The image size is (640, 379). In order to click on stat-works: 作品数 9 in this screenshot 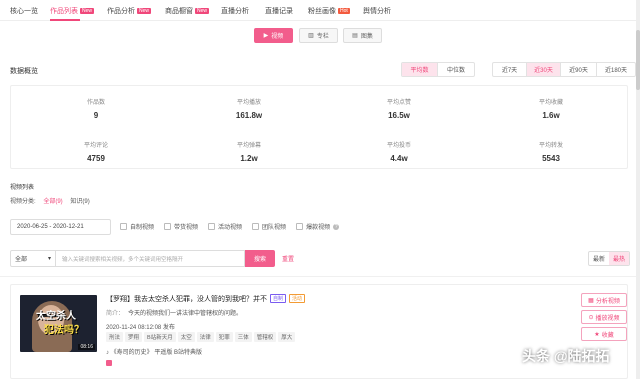, I will do `click(95, 110)`.